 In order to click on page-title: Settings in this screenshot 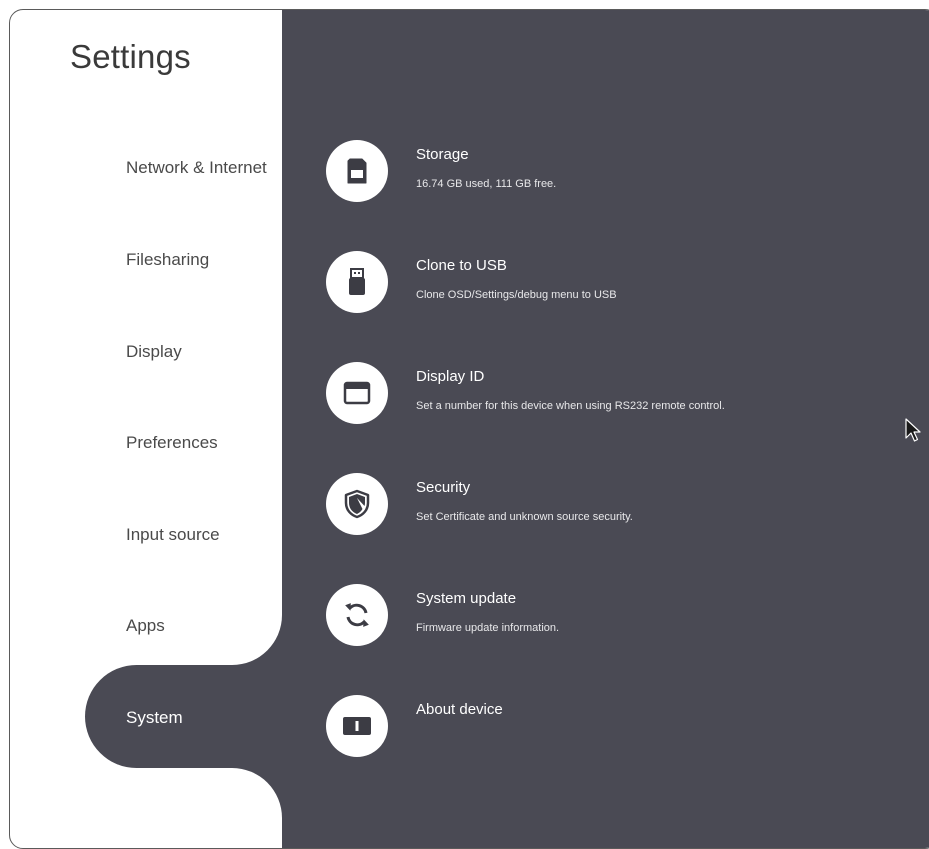, I will do `click(130, 56)`.